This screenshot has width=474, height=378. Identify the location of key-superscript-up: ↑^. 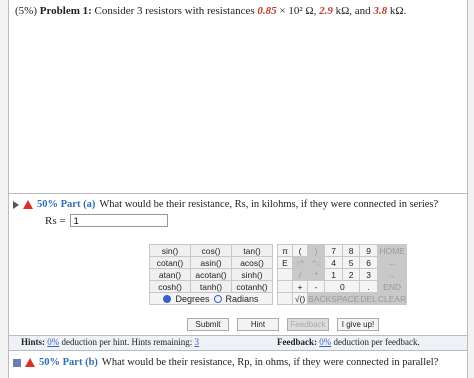
(300, 262).